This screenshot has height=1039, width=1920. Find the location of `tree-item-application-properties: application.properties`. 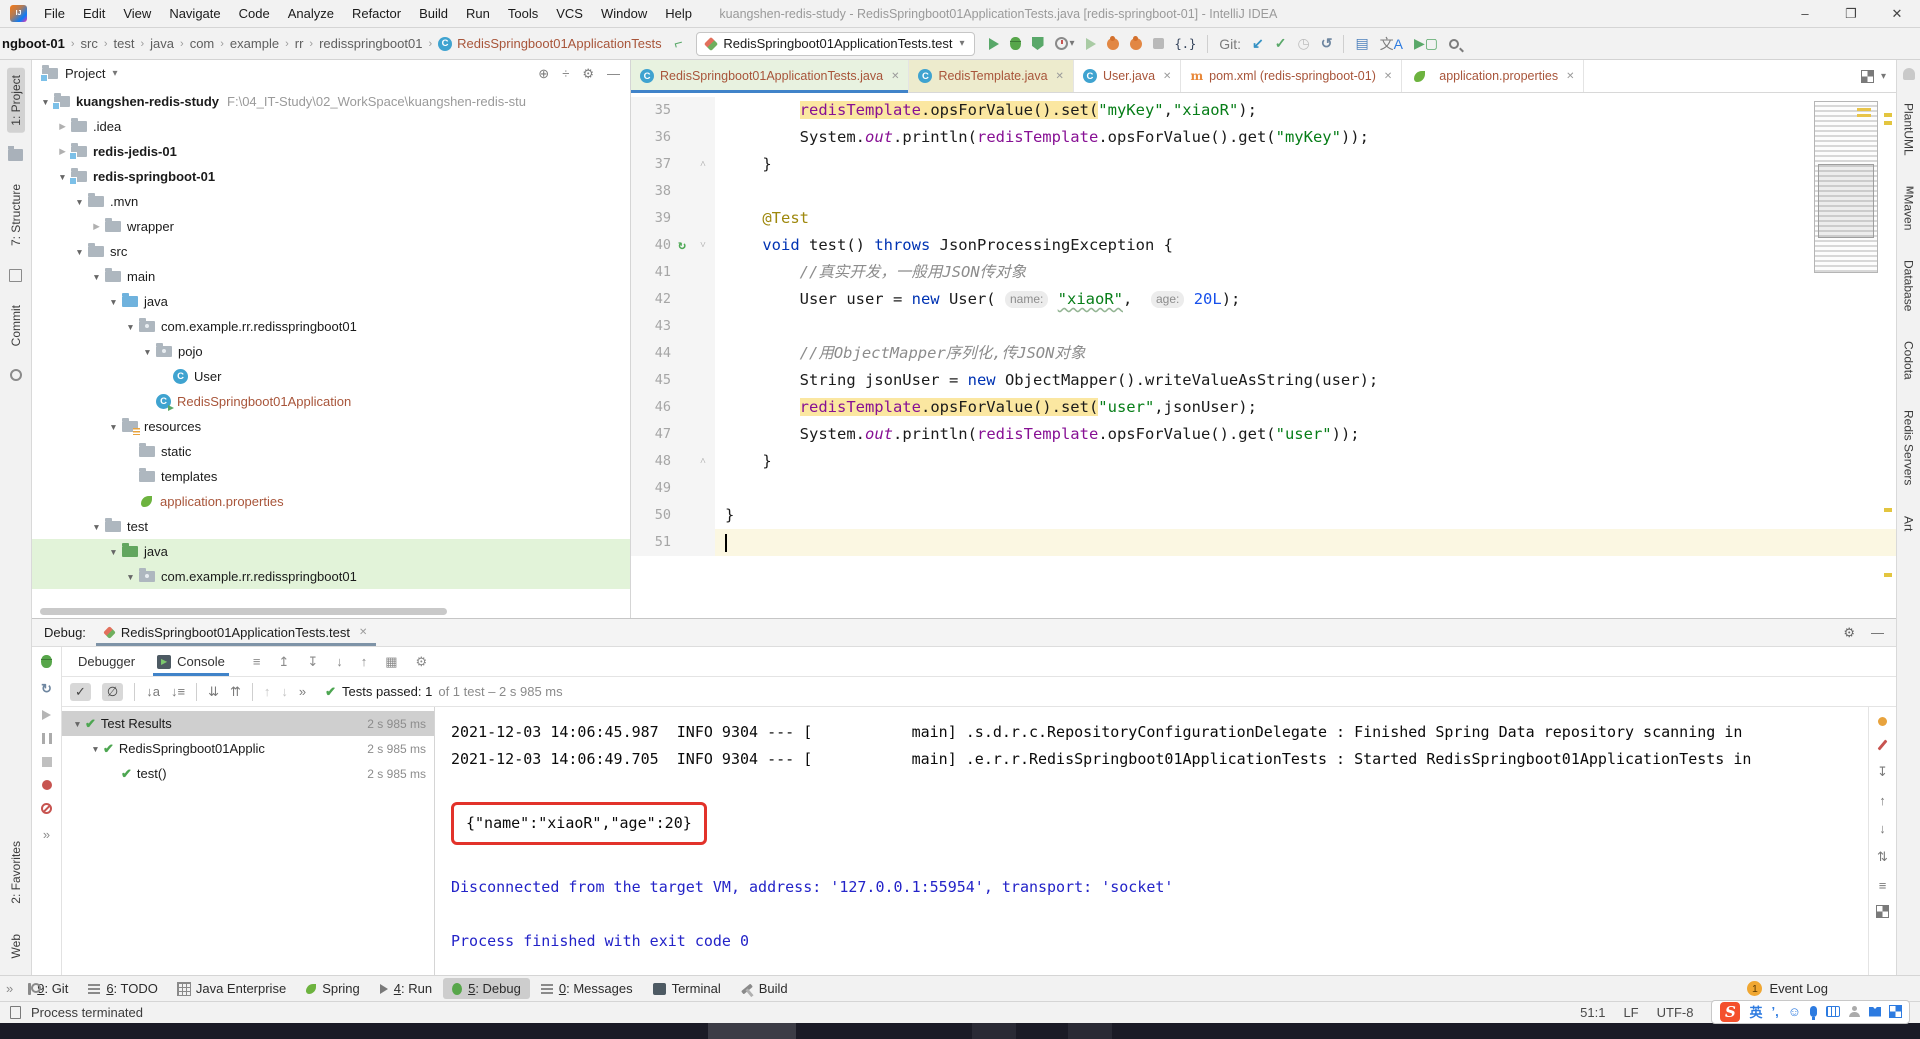

tree-item-application-properties: application.properties is located at coordinates (331, 501).